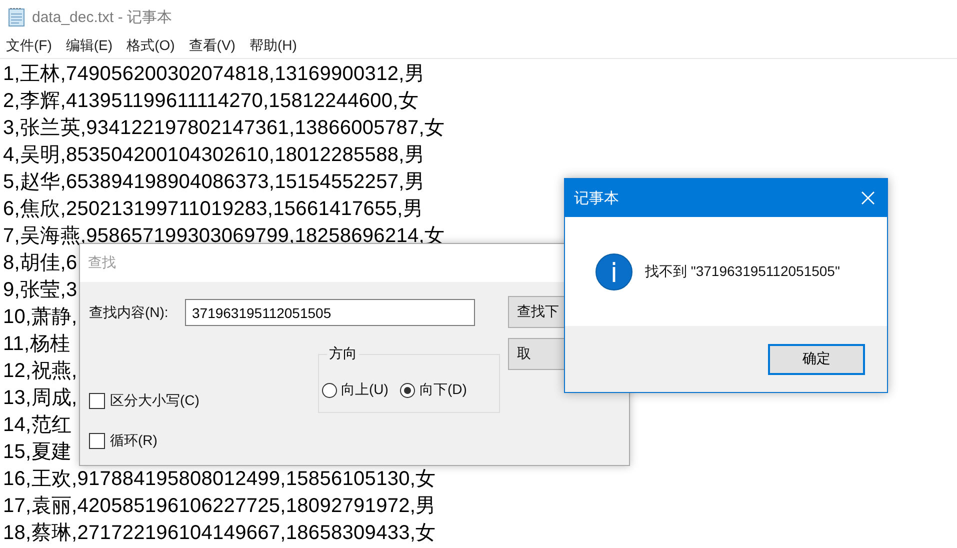  What do you see at coordinates (17, 17) in the screenshot?
I see `notepad-icon` at bounding box center [17, 17].